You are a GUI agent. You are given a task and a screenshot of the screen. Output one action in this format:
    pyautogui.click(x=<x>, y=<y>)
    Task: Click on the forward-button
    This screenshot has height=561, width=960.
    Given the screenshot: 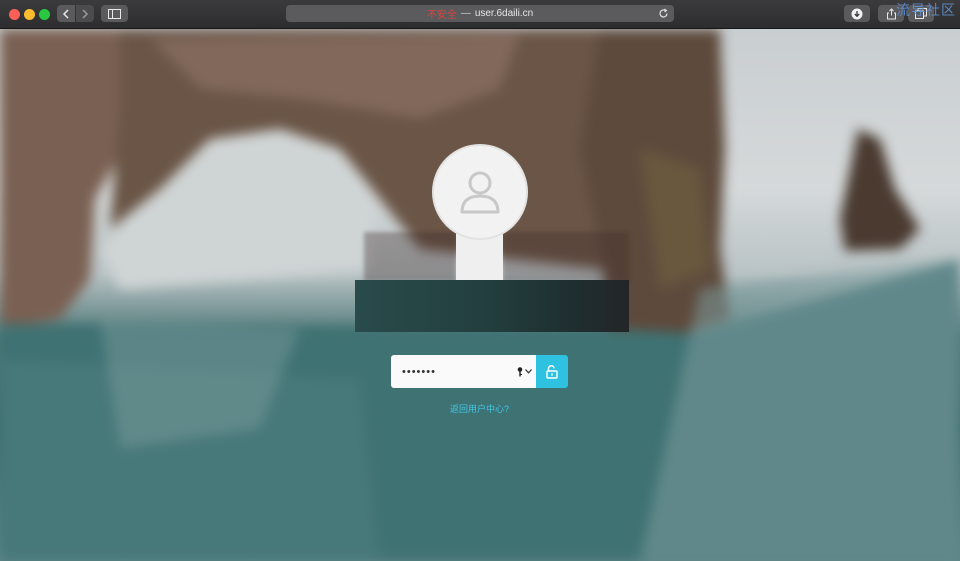 What is the action you would take?
    pyautogui.click(x=85, y=13)
    